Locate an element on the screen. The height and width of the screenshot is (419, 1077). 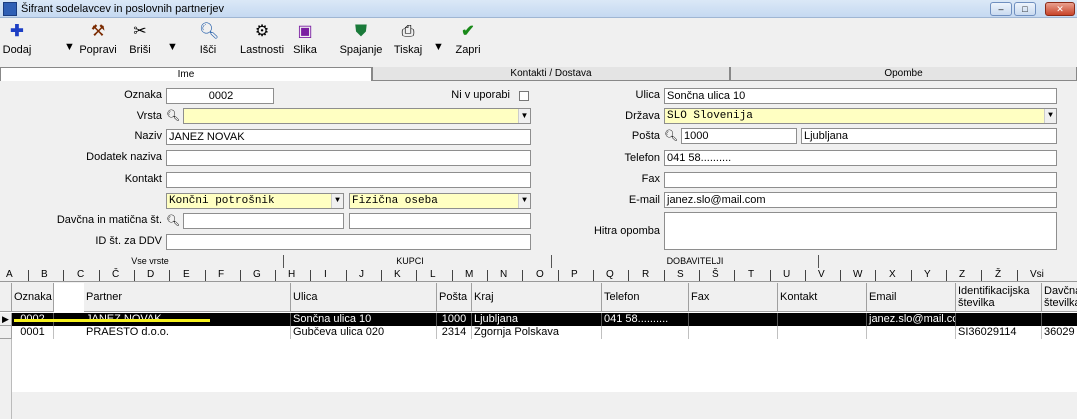
column-header: Pošta is located at coordinates (454, 297).